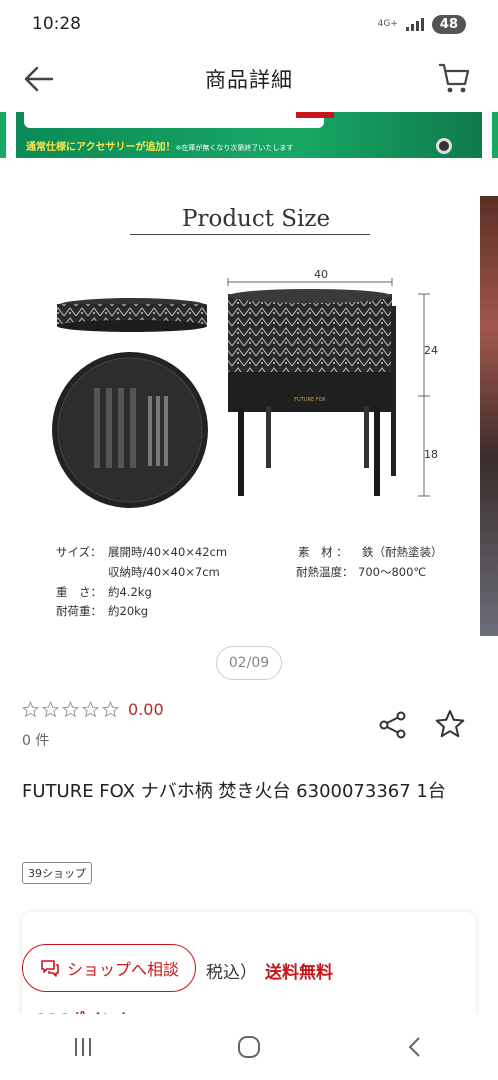  What do you see at coordinates (231, 973) in the screenshot?
I see `tax-note: 税込）` at bounding box center [231, 973].